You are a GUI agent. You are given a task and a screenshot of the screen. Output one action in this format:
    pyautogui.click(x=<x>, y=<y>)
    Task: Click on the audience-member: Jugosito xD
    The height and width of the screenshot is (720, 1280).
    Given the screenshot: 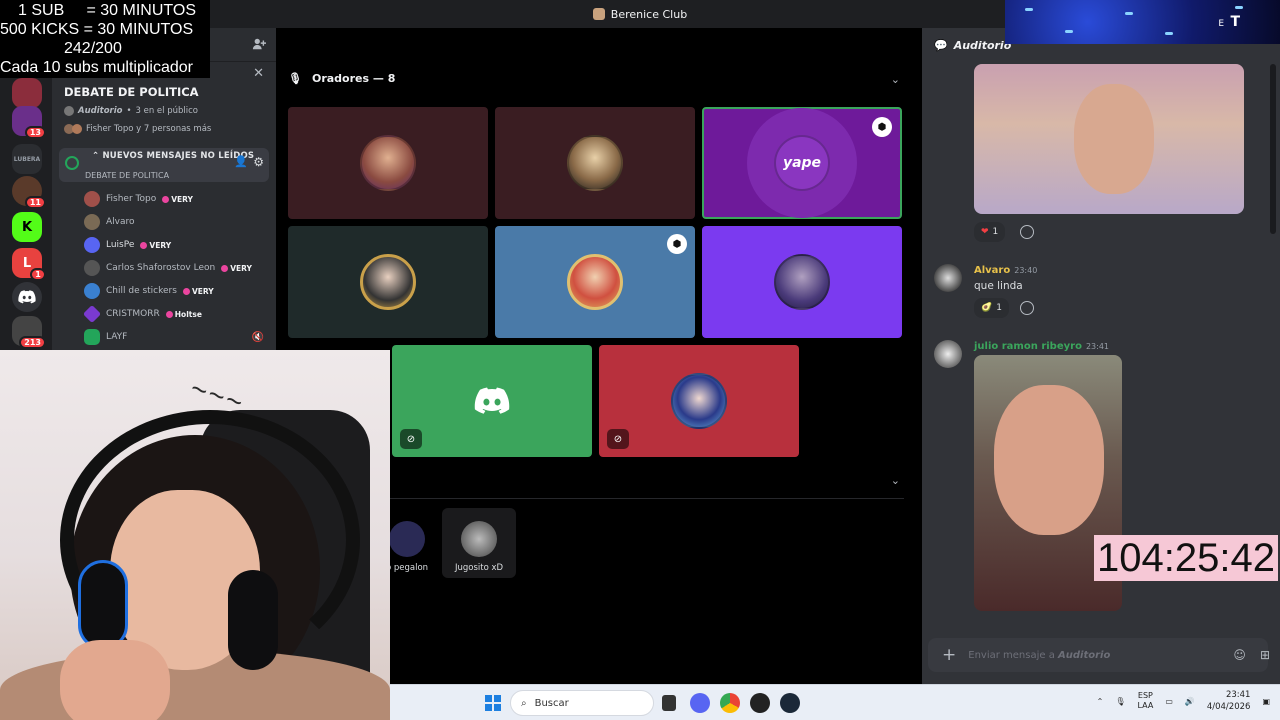 What is the action you would take?
    pyautogui.click(x=479, y=543)
    